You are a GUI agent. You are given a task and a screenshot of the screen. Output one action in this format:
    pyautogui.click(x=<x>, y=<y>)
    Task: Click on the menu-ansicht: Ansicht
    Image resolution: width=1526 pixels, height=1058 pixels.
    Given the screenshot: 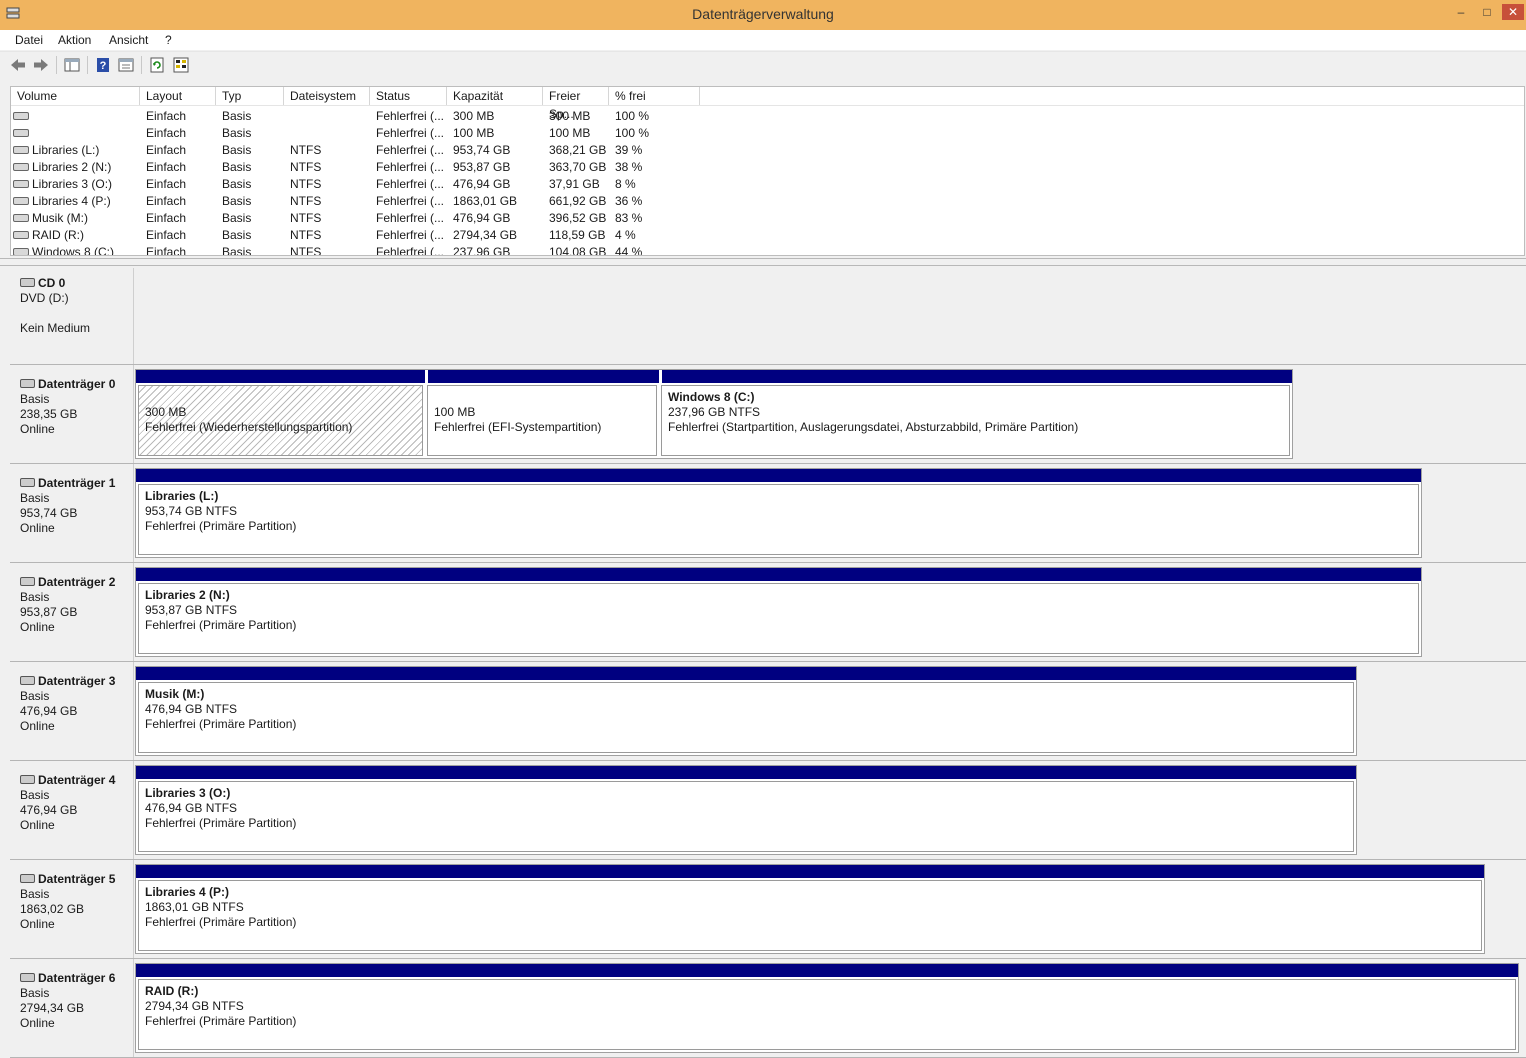 What is the action you would take?
    pyautogui.click(x=128, y=40)
    